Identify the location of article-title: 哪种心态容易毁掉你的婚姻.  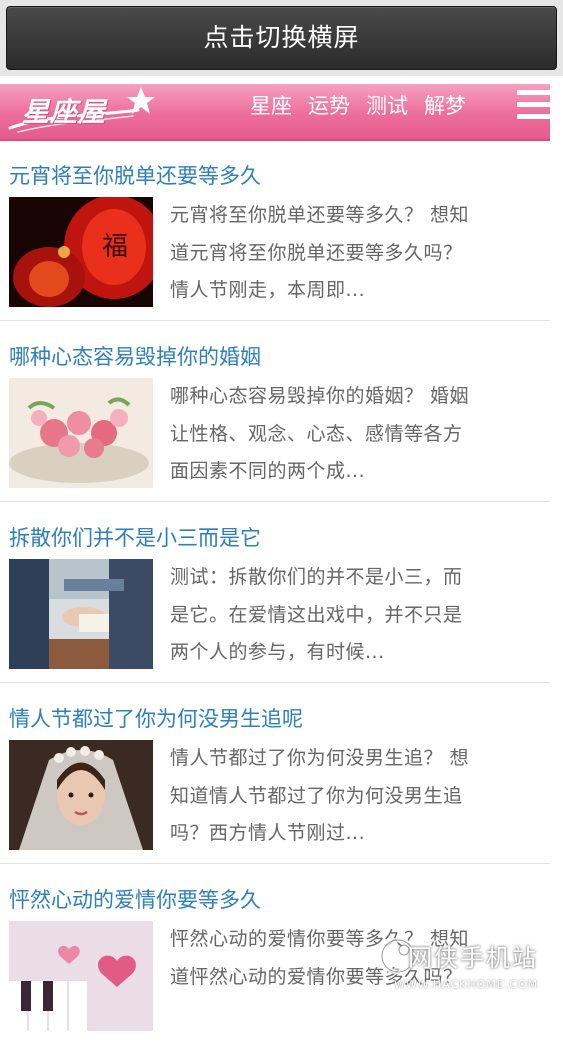
(135, 356).